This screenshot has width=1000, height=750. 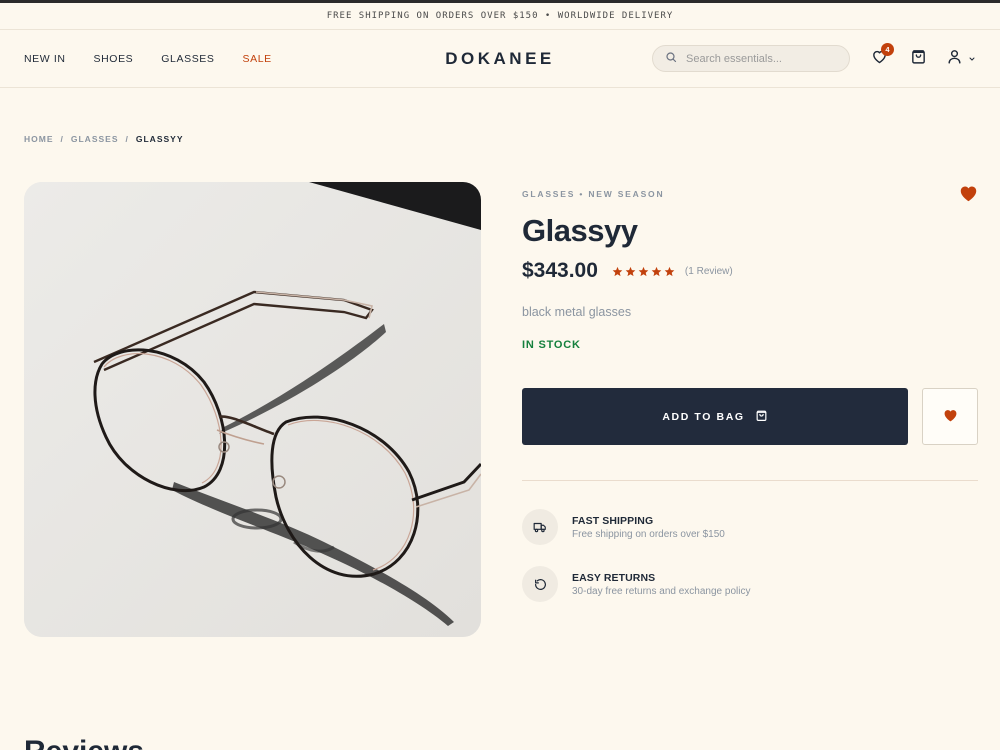 I want to click on breadcrumb-home: HOME, so click(x=39, y=139).